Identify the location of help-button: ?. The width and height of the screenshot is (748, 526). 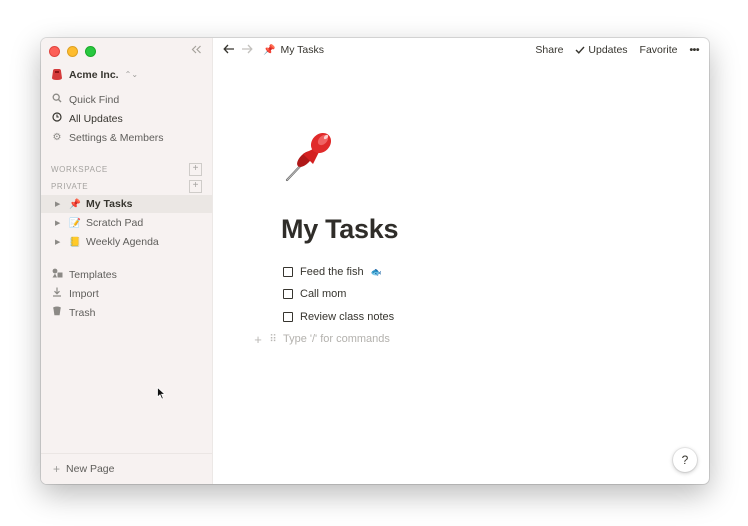
(685, 460).